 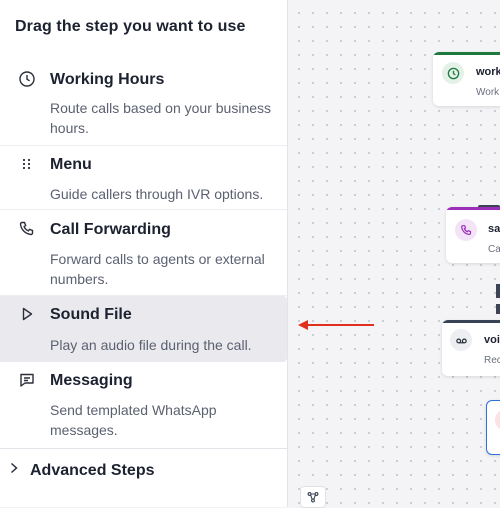 What do you see at coordinates (130, 26) in the screenshot?
I see `sidebar-title: Drag the step you want to use` at bounding box center [130, 26].